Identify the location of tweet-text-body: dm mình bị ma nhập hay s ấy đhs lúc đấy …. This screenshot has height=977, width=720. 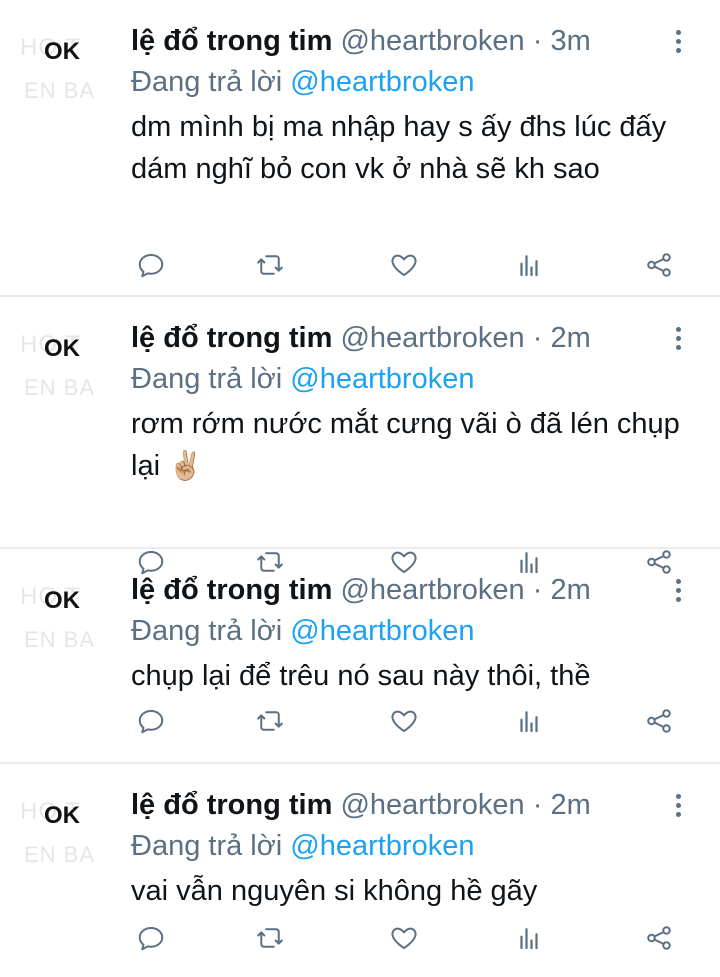
(399, 148).